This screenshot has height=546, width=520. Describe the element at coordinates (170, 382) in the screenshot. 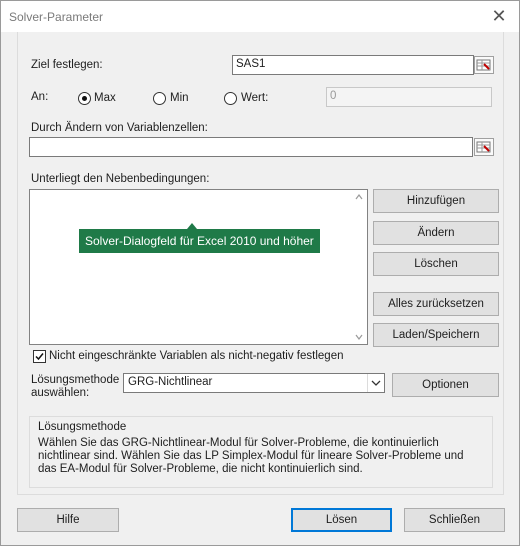

I see `method-selected: GRG-Nichtlinear` at that location.